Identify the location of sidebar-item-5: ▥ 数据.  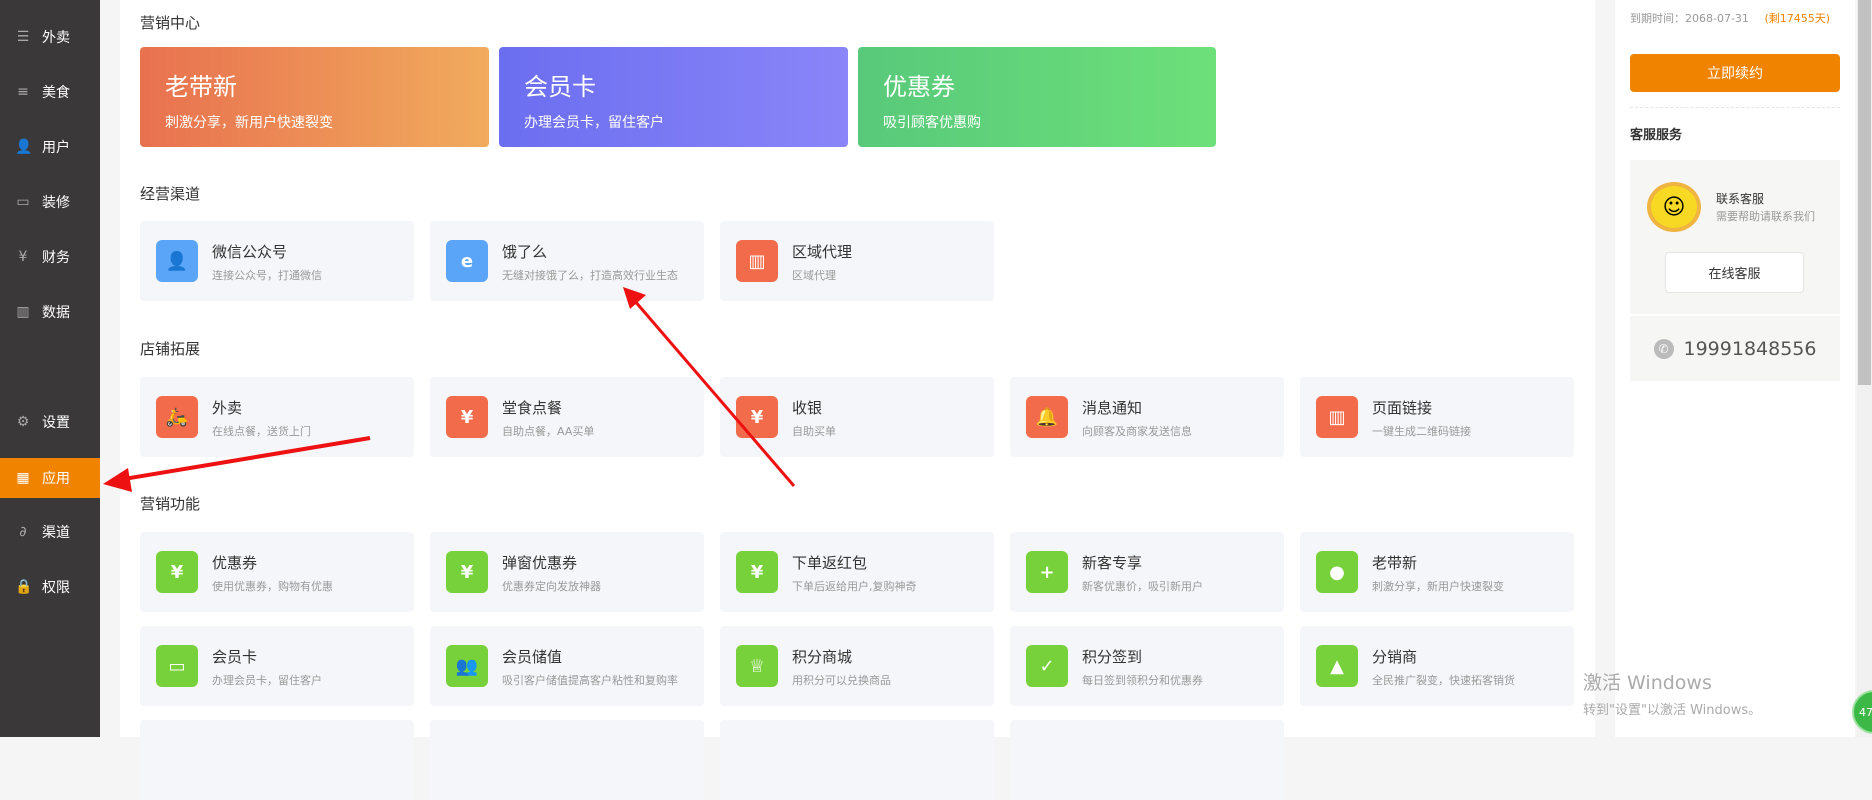
(50, 312).